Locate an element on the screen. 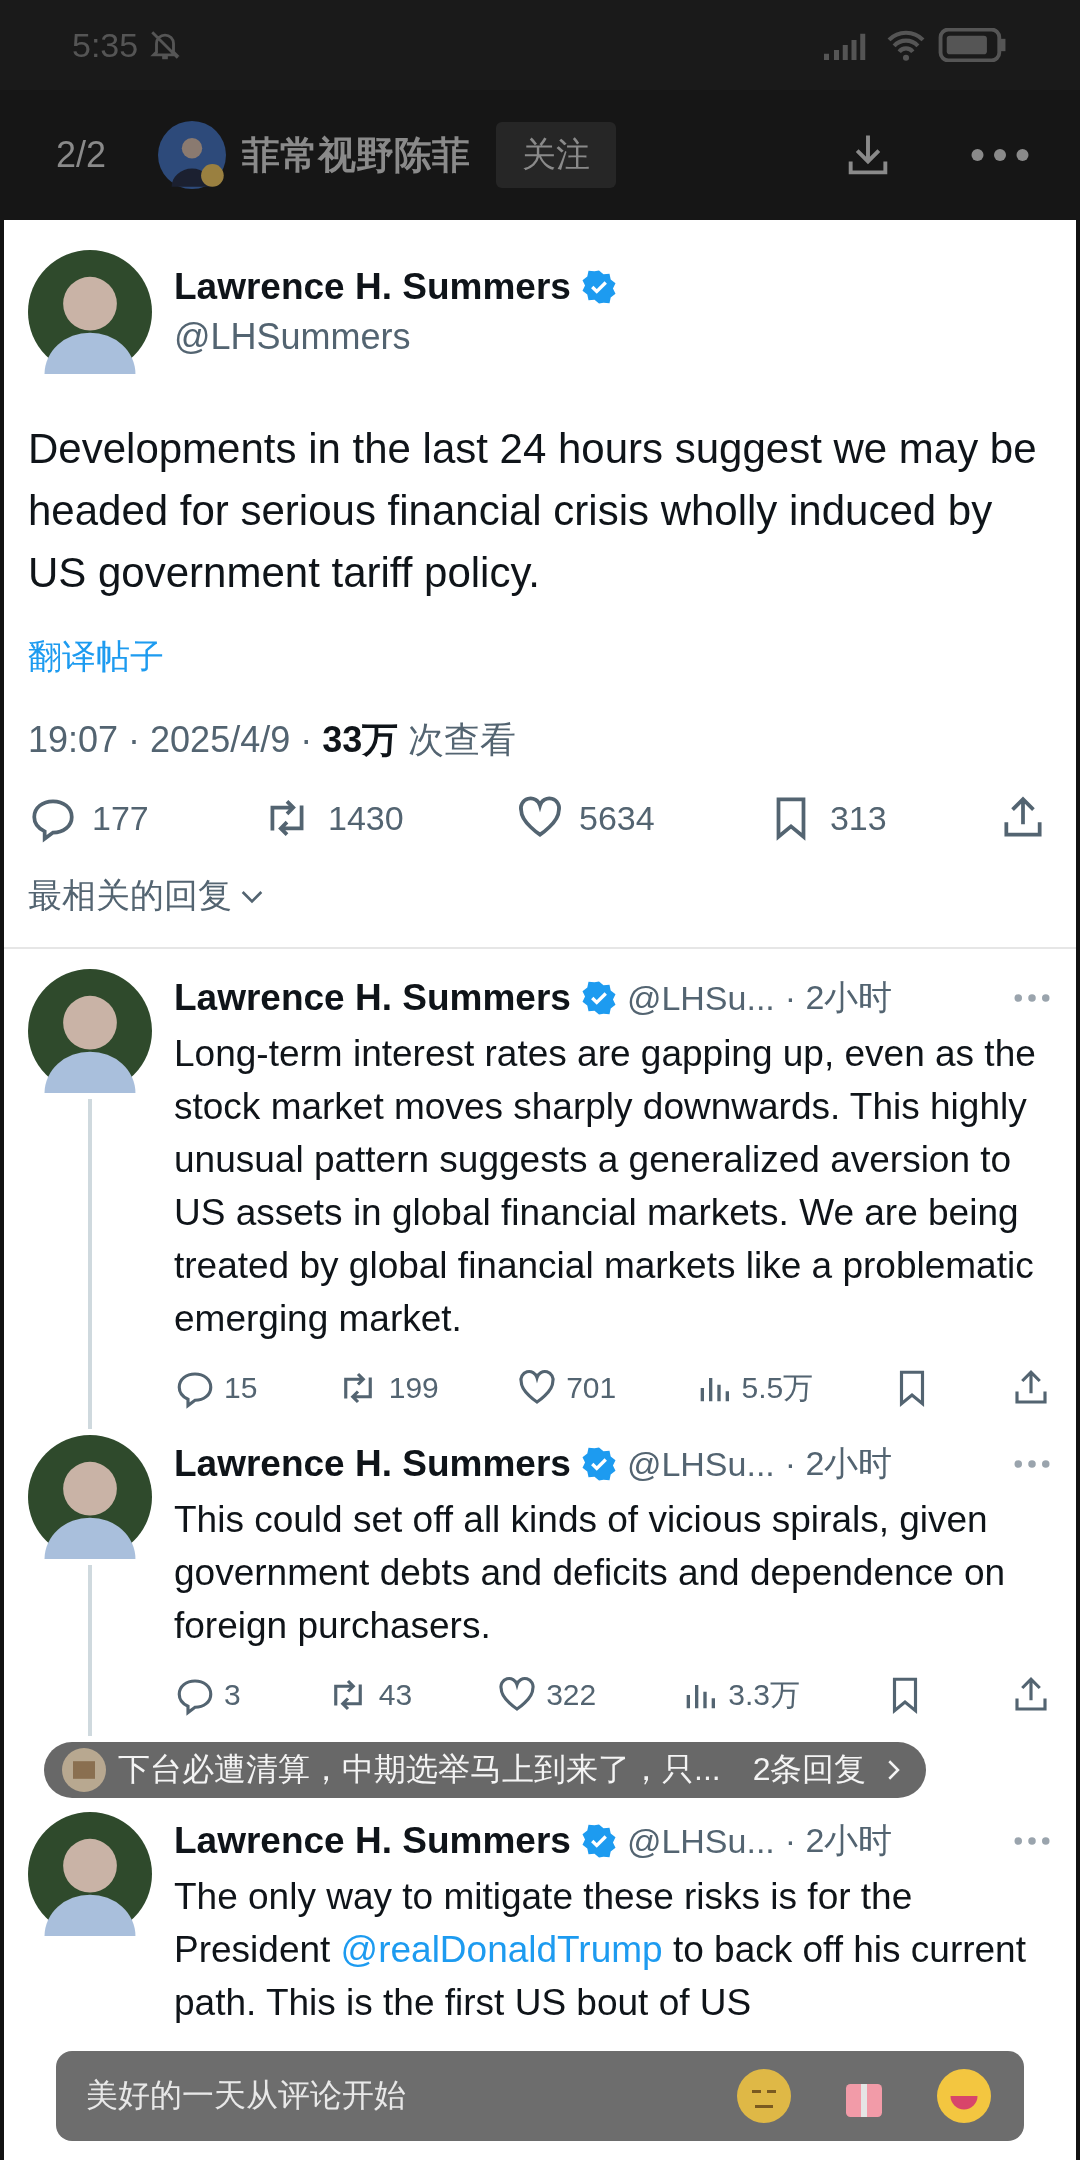 This screenshot has width=1080, height=2160. tweet-text: Developments in the last 24 hours suggest we may be headed for serious financial crisis wholly induced by US government tariff policy. is located at coordinates (533, 511).